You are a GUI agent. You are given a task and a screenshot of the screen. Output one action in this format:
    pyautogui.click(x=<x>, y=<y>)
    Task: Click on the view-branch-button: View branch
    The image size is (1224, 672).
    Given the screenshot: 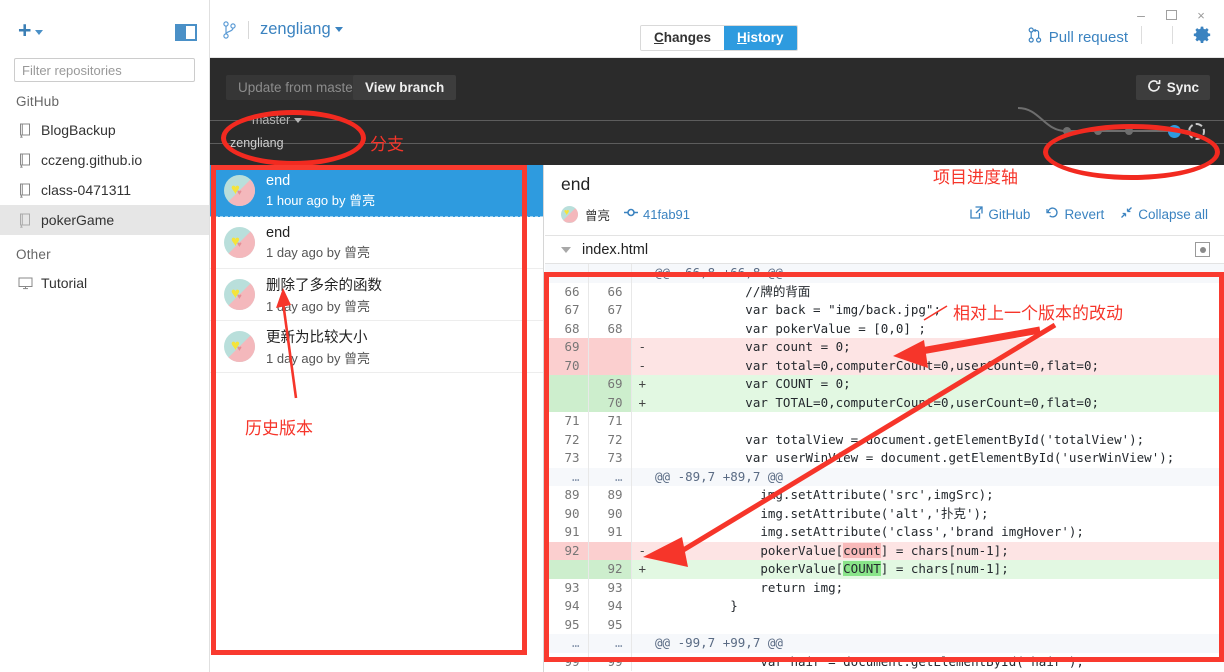 What is the action you would take?
    pyautogui.click(x=405, y=87)
    